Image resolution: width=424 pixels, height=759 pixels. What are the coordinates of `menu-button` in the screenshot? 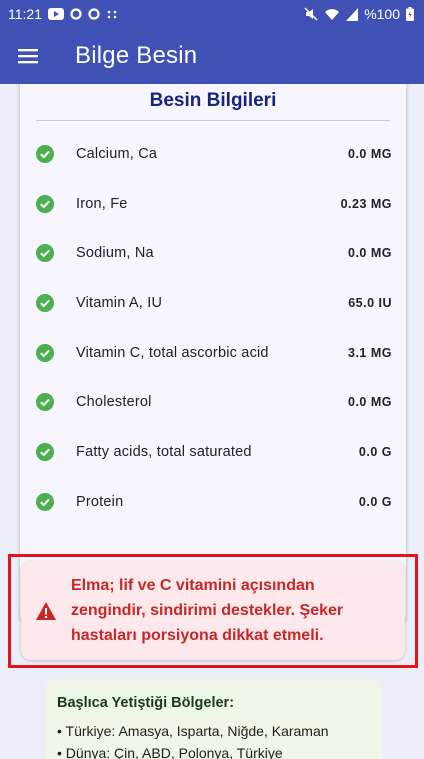 It's located at (28, 56).